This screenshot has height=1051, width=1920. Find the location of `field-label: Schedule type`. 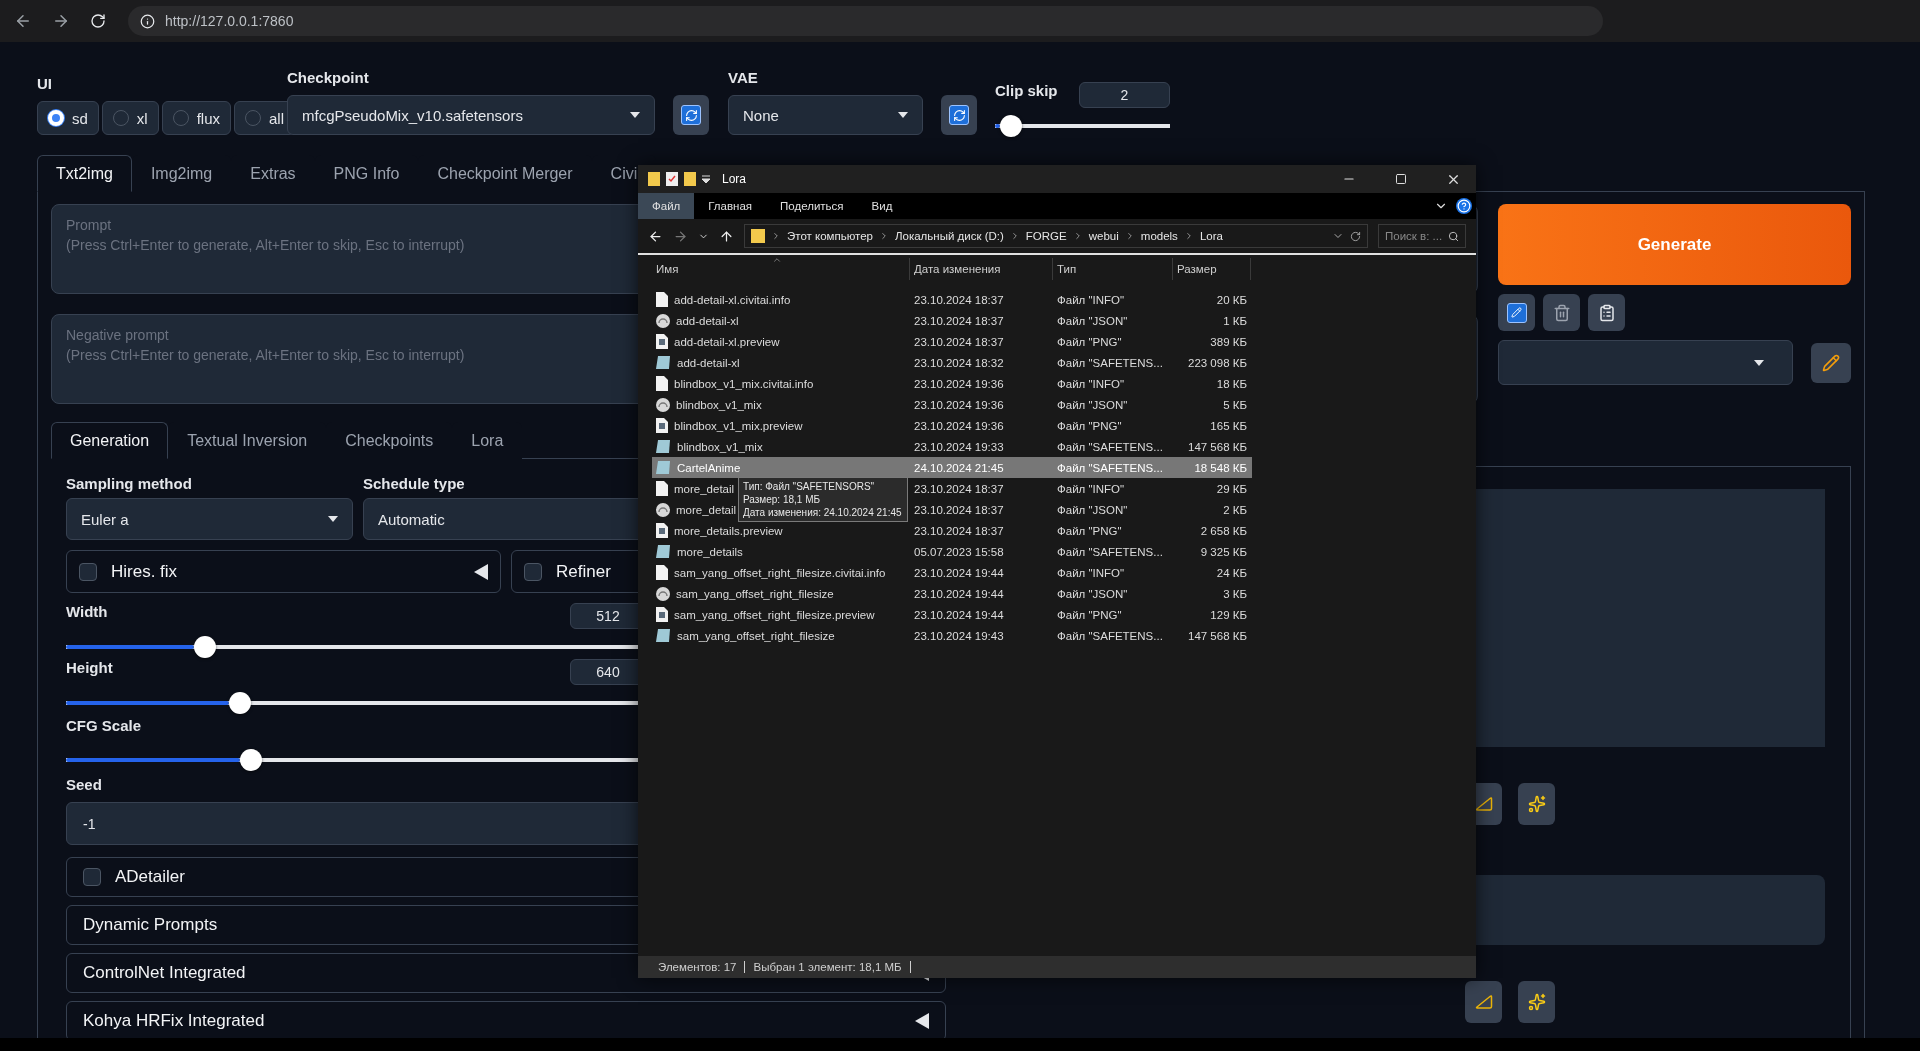

field-label: Schedule type is located at coordinates (414, 483).